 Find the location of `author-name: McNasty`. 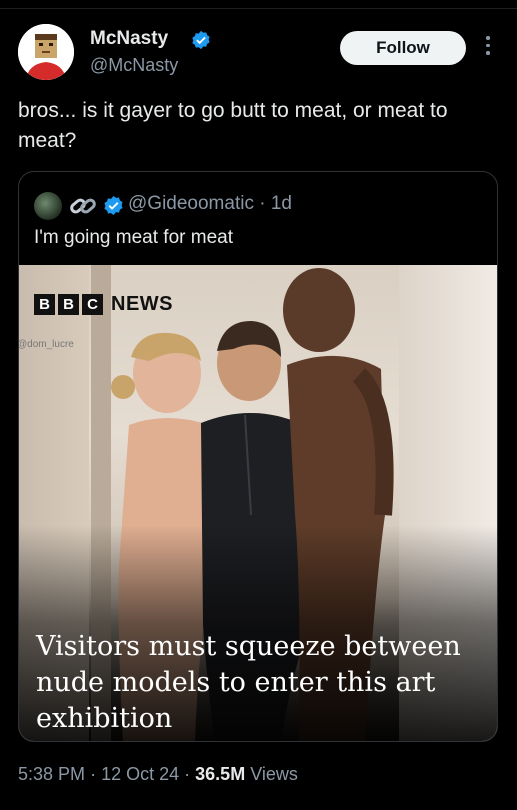

author-name: McNasty is located at coordinates (129, 39).